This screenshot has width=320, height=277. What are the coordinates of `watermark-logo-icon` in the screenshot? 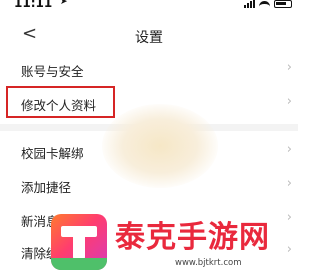 It's located at (79, 242).